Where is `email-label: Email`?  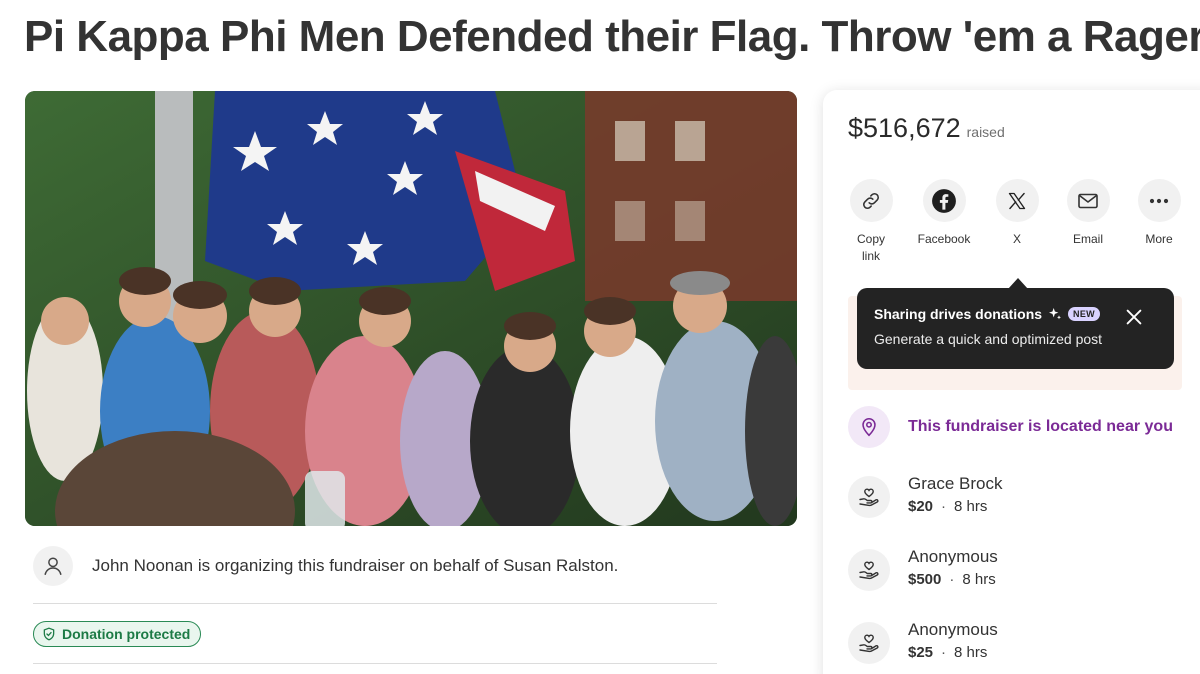 email-label: Email is located at coordinates (1087, 239).